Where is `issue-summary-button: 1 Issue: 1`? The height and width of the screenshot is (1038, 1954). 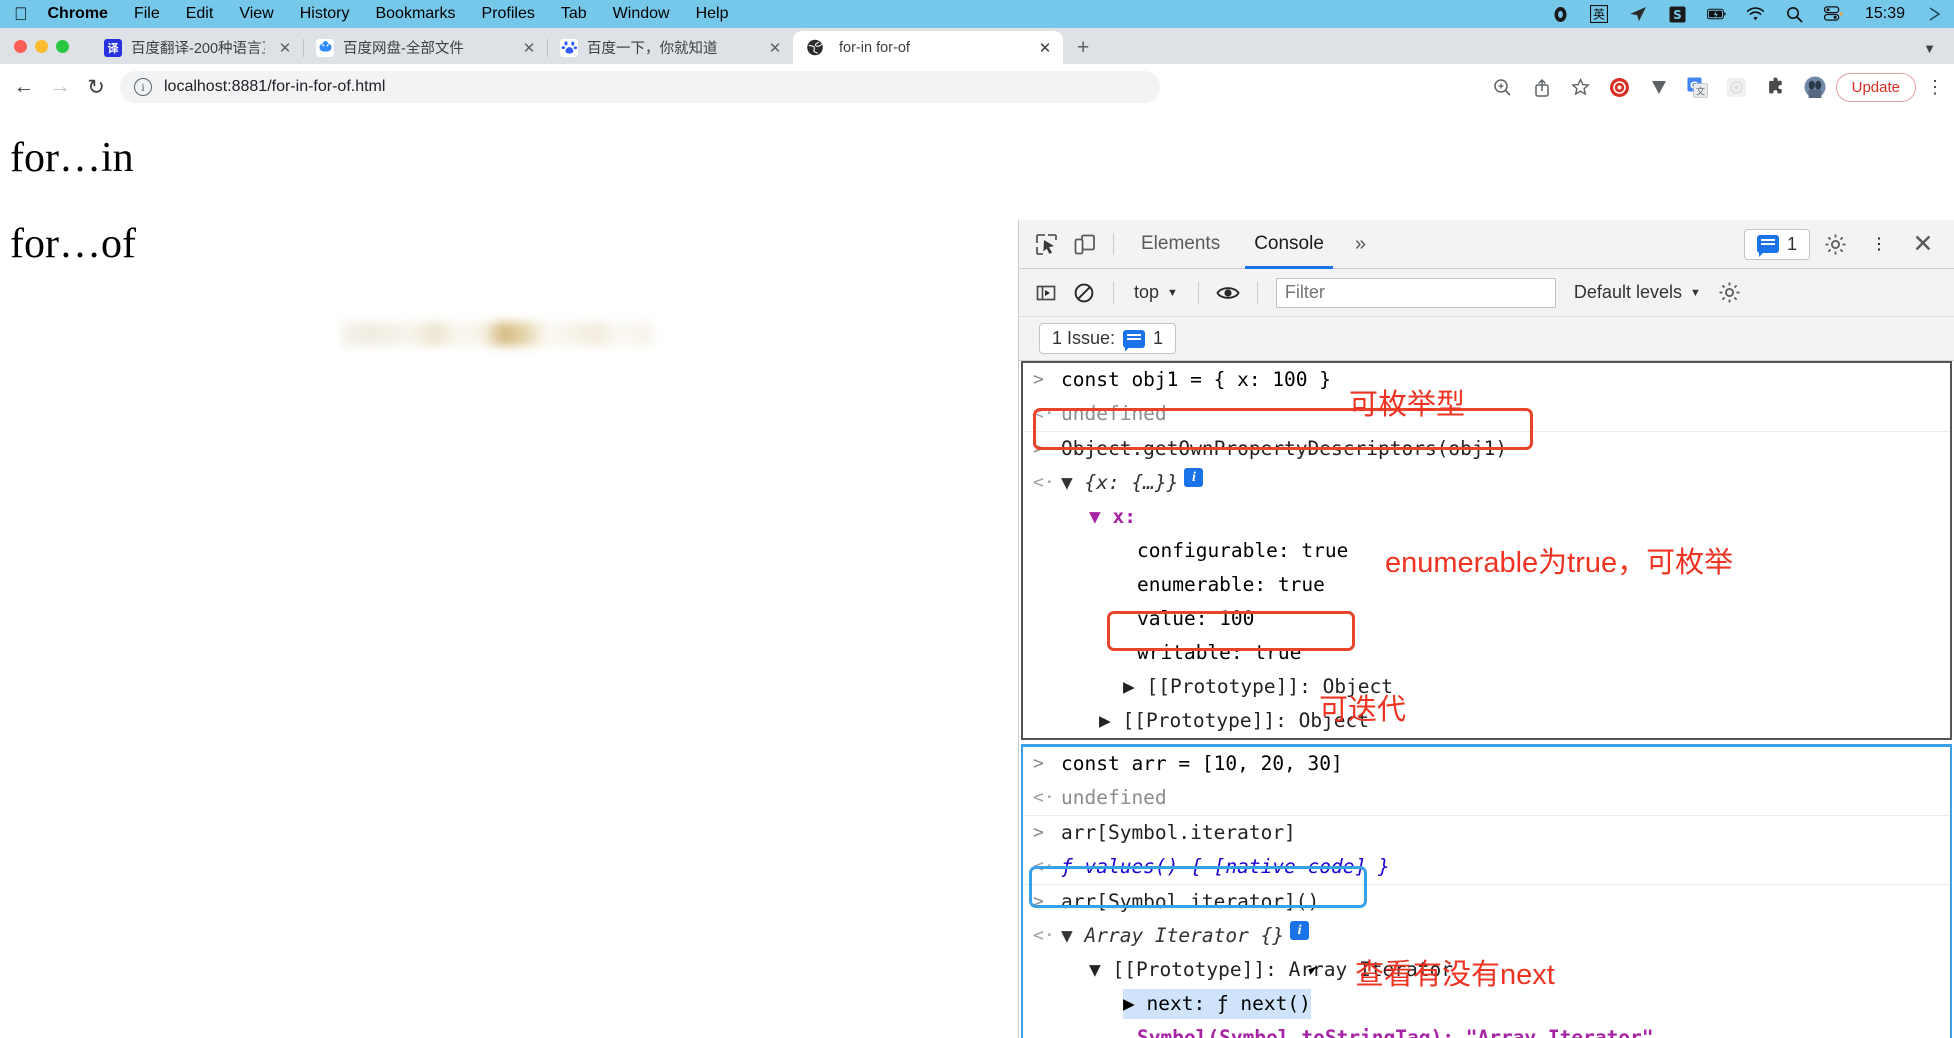
issue-summary-button: 1 Issue: 1 is located at coordinates (1108, 338).